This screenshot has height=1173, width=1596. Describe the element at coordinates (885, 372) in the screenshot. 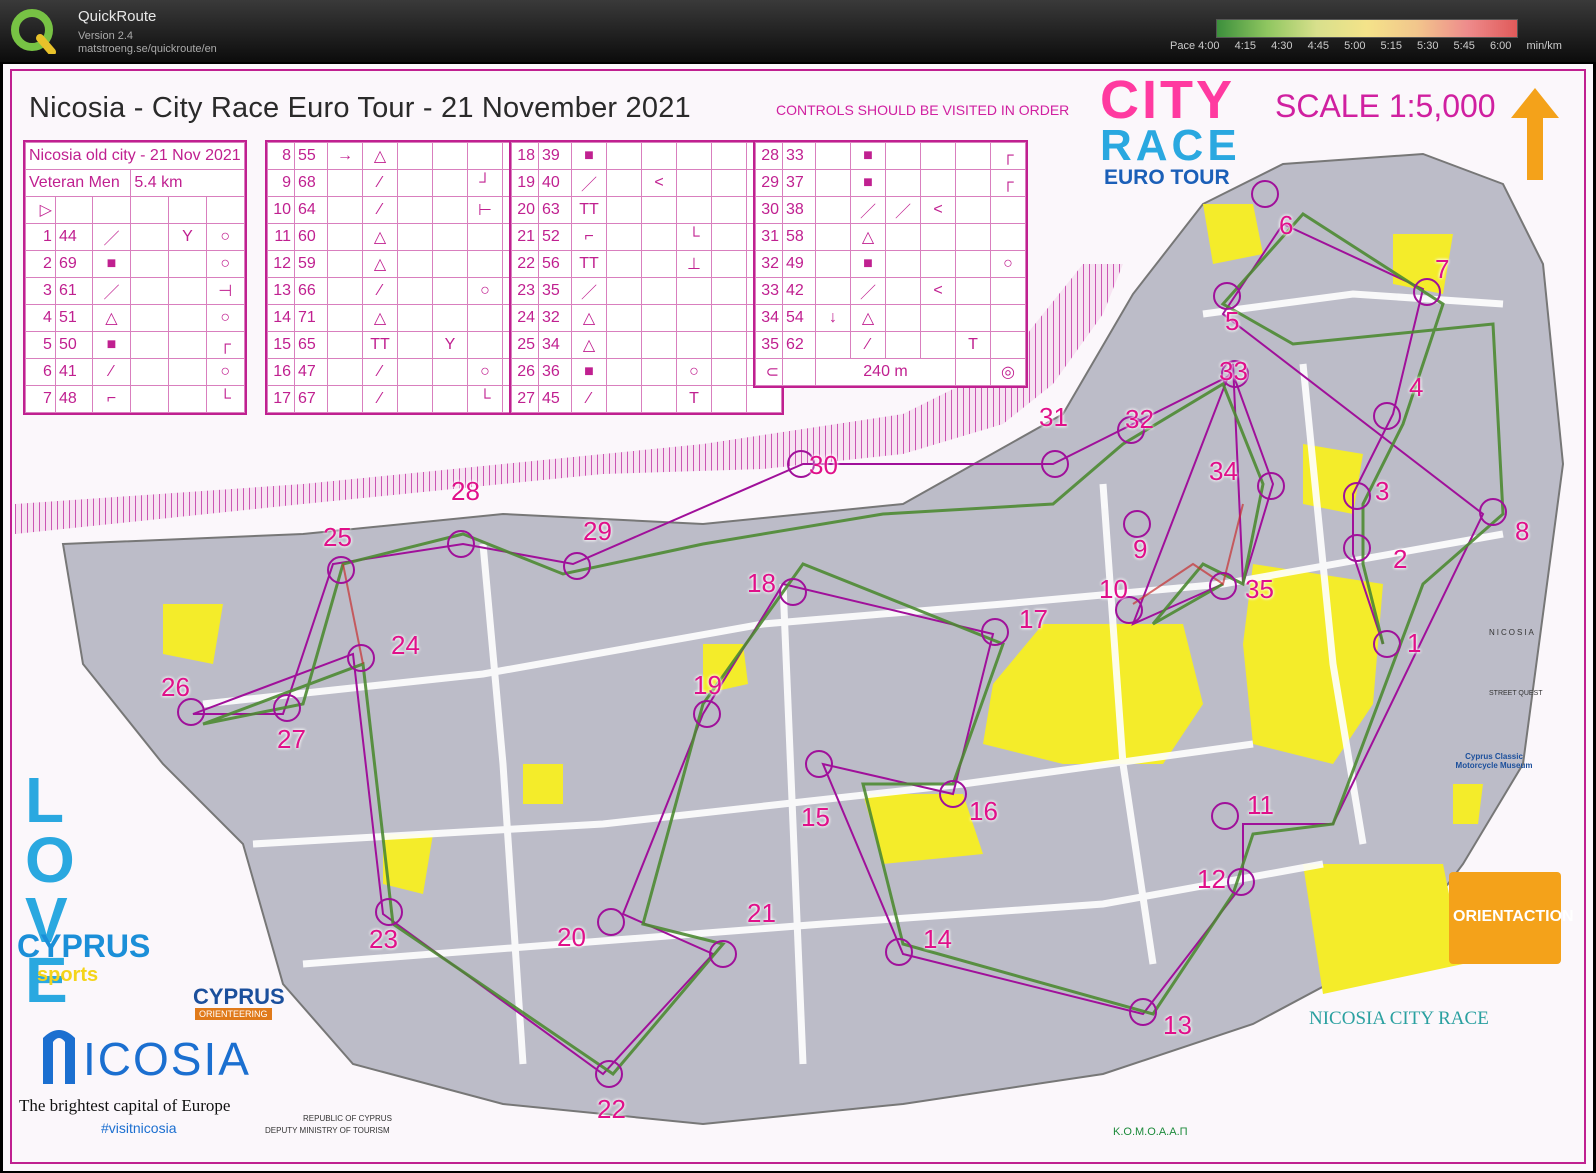

I see `finish-distance: 240 m` at that location.